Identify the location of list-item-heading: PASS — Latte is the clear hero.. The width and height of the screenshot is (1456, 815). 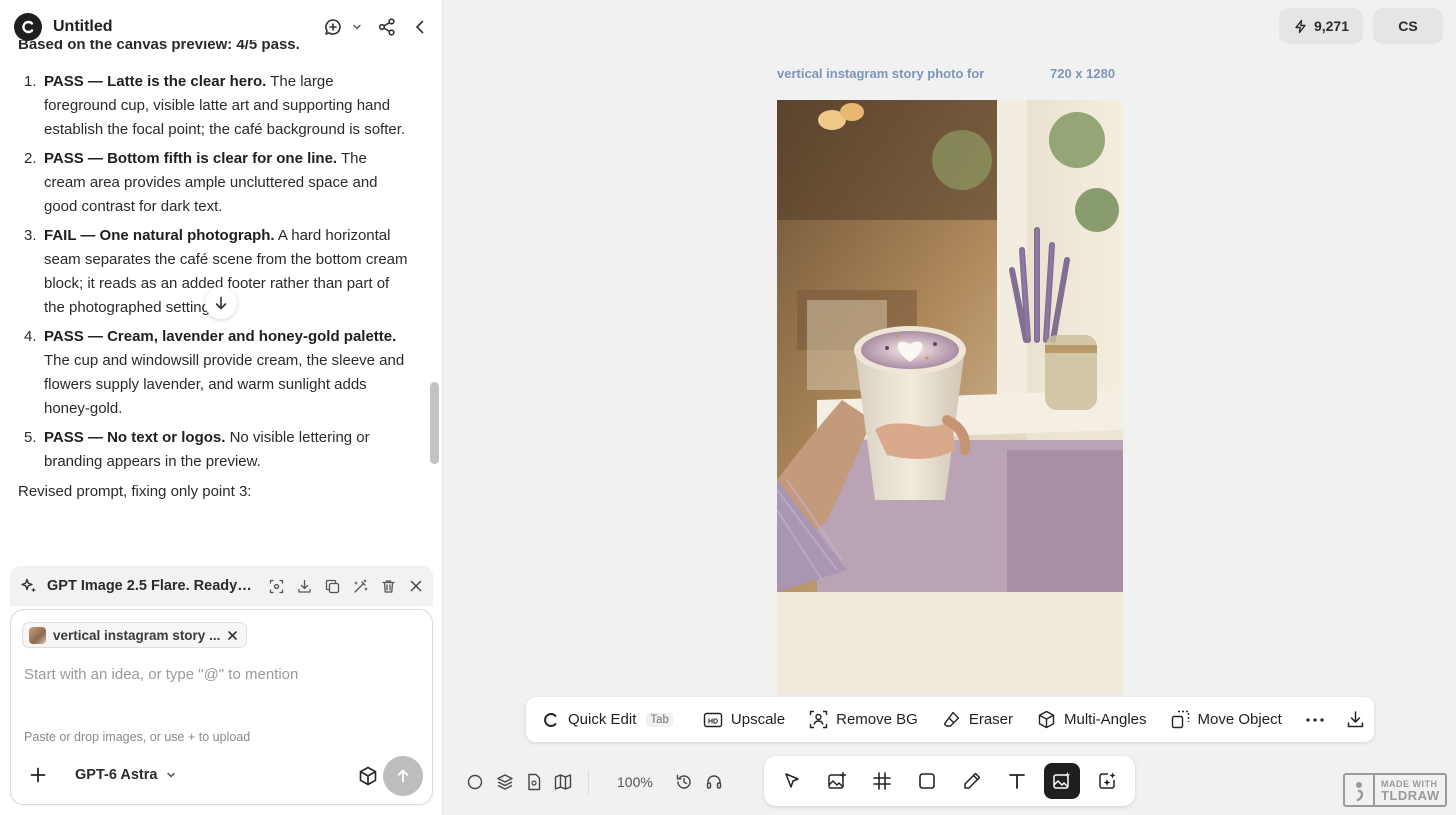
(155, 81).